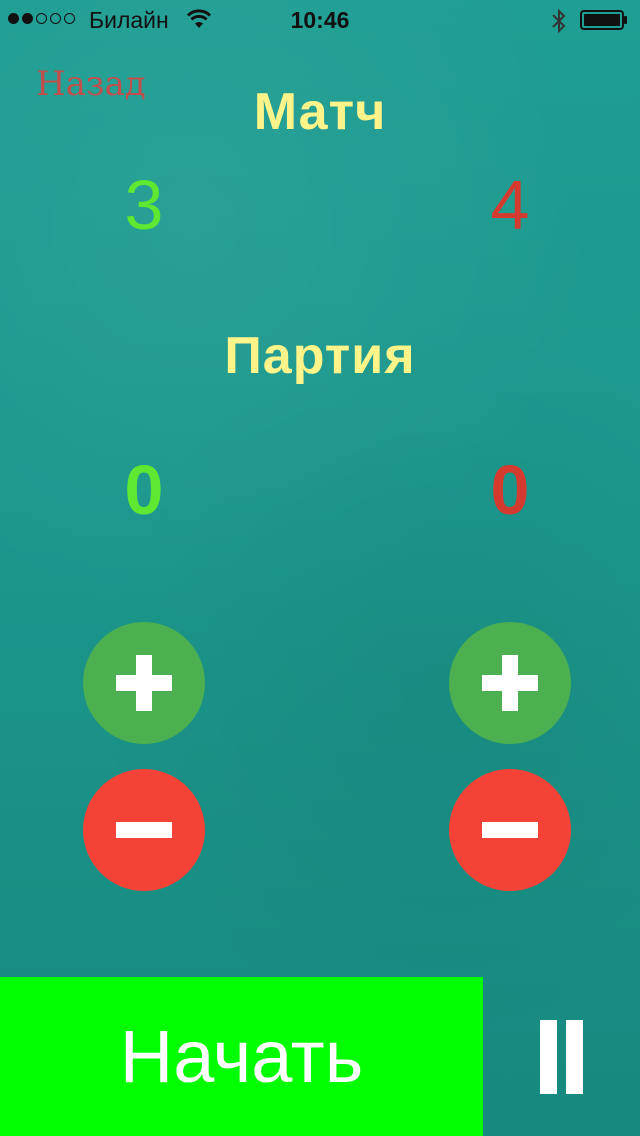  I want to click on match-score-right: 4, so click(510, 205).